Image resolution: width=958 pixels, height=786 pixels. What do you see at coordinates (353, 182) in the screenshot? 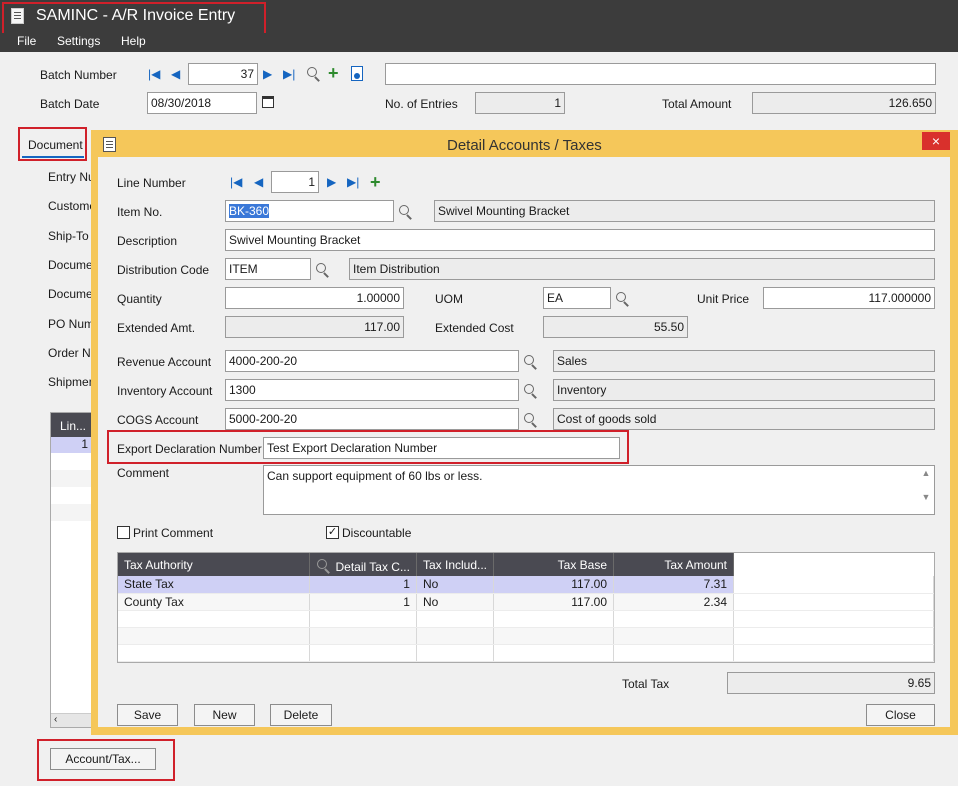
I see `last-line-icon: ▶|` at bounding box center [353, 182].